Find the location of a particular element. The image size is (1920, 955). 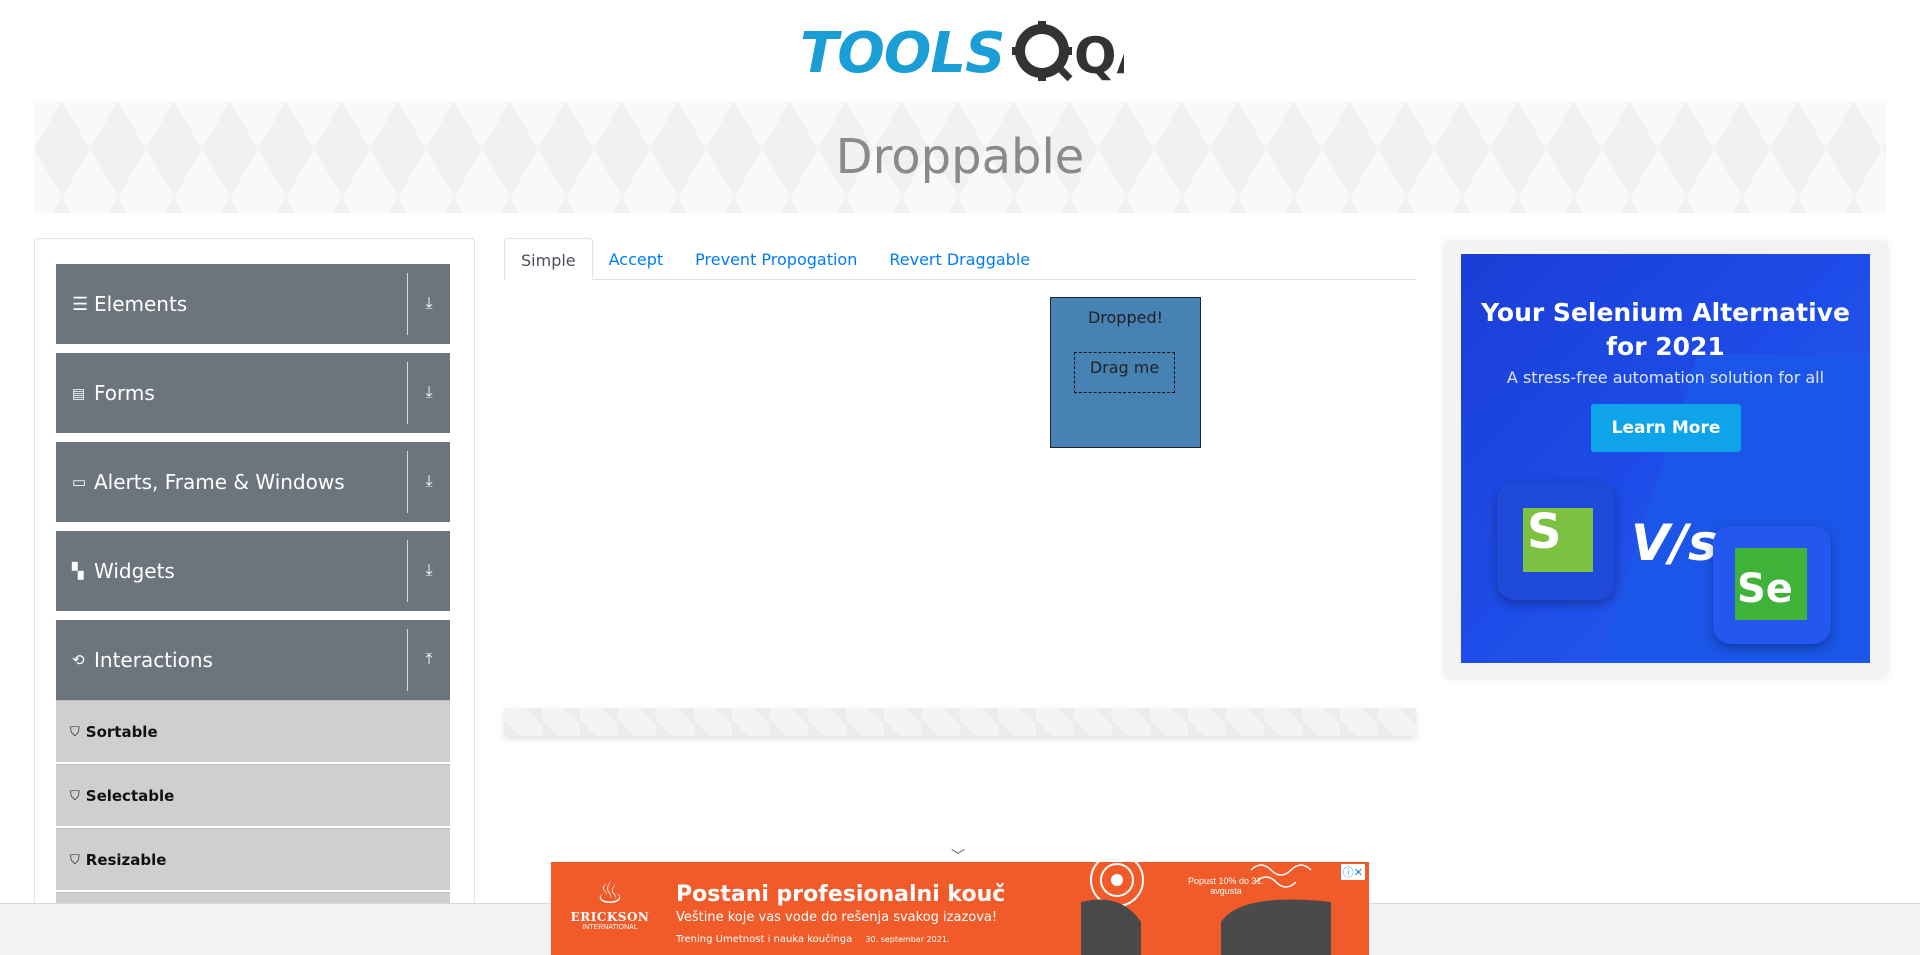

toolsqa-logo: TOOLS QA is located at coordinates (962, 53).